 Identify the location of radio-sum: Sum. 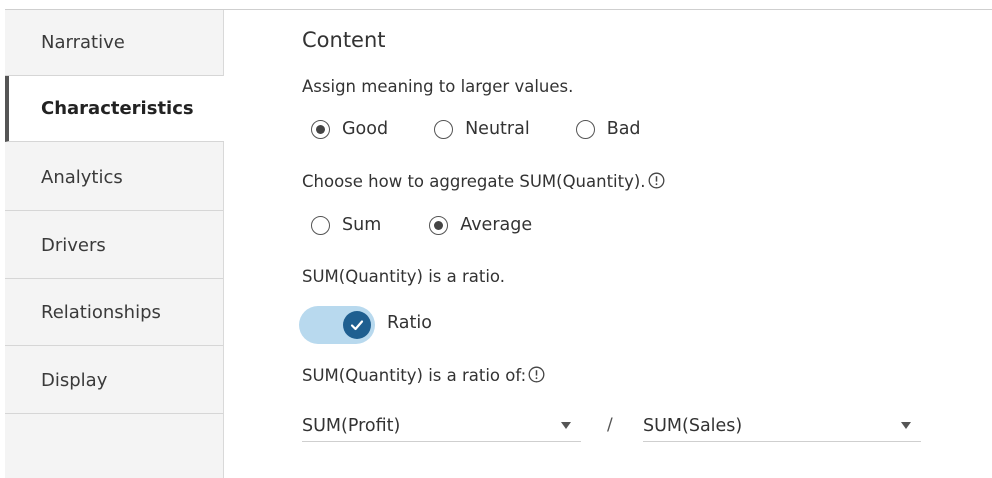
(346, 225).